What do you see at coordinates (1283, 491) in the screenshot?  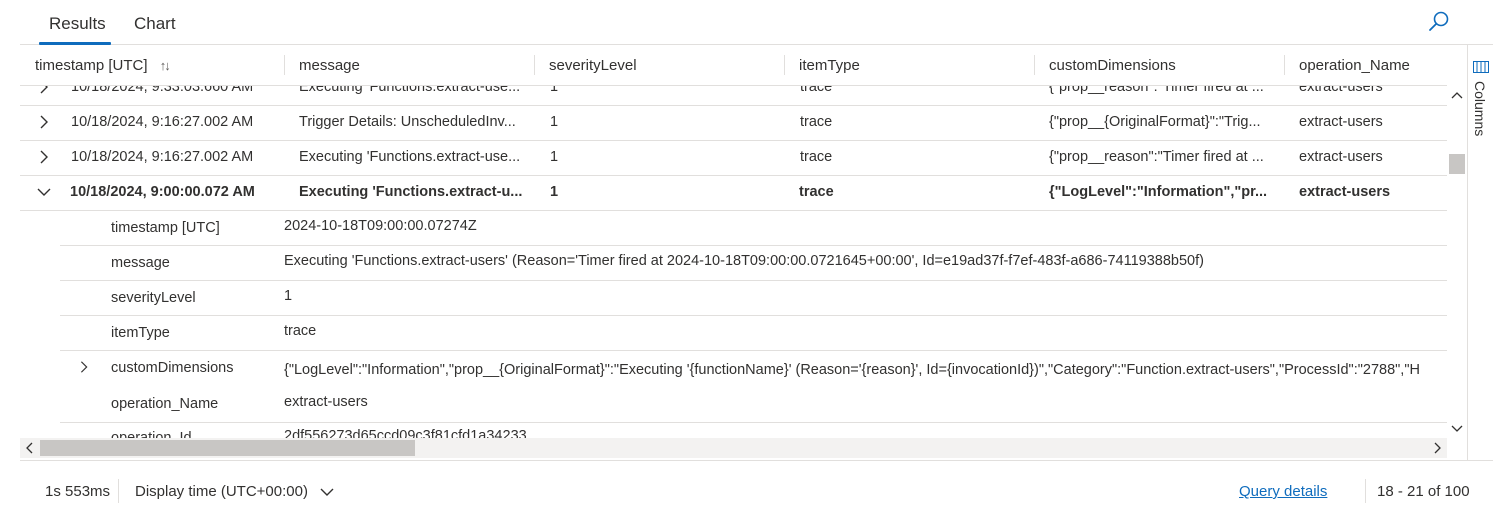 I see `query-details-link: Query details` at bounding box center [1283, 491].